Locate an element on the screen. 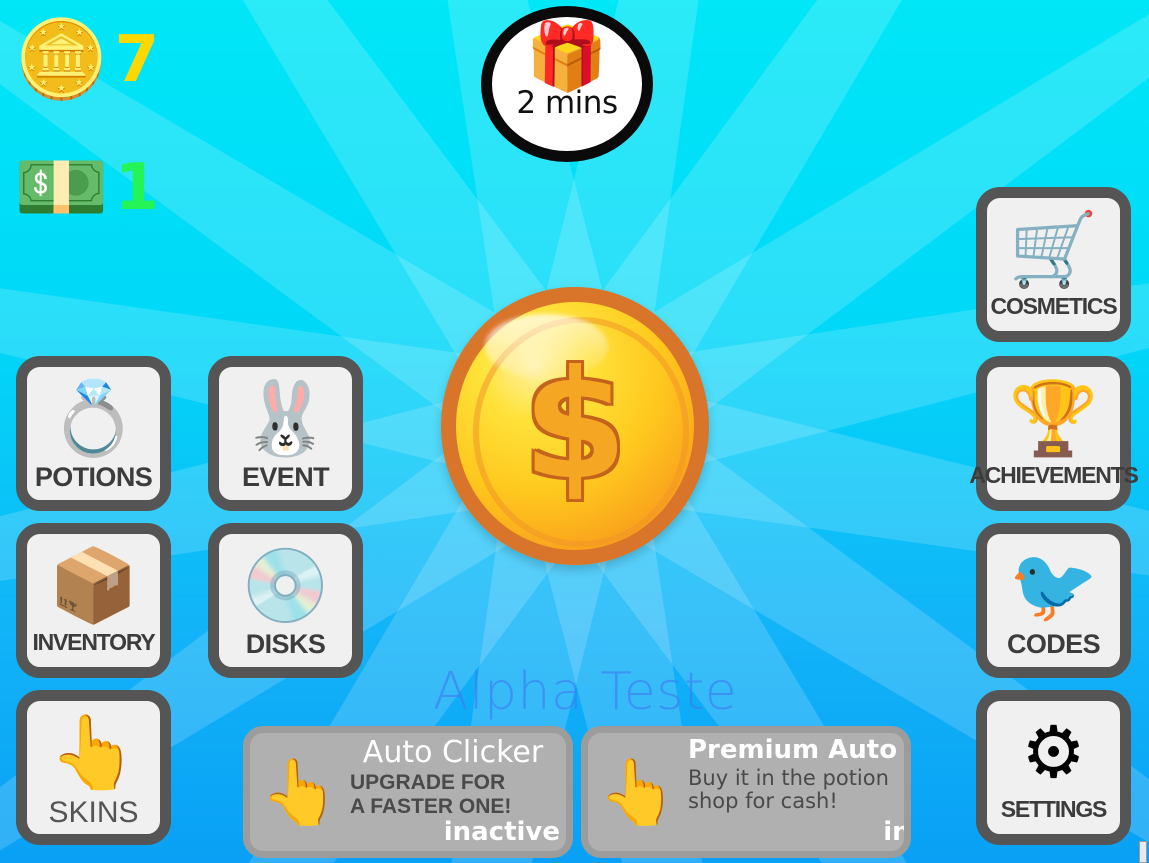 The image size is (1149, 863). menu-button-disks: 💿 DISKS is located at coordinates (285, 600).